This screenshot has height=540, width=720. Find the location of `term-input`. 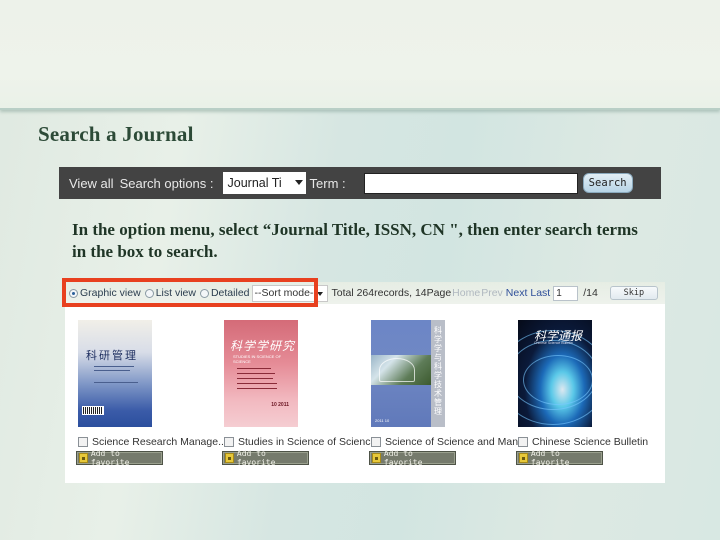

term-input is located at coordinates (470, 183).